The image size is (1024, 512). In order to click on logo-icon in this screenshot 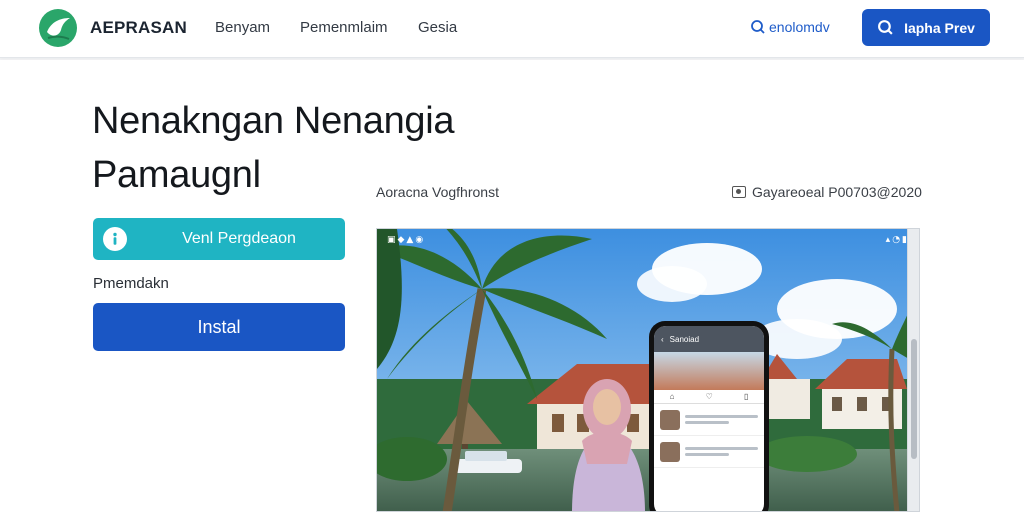, I will do `click(58, 28)`.